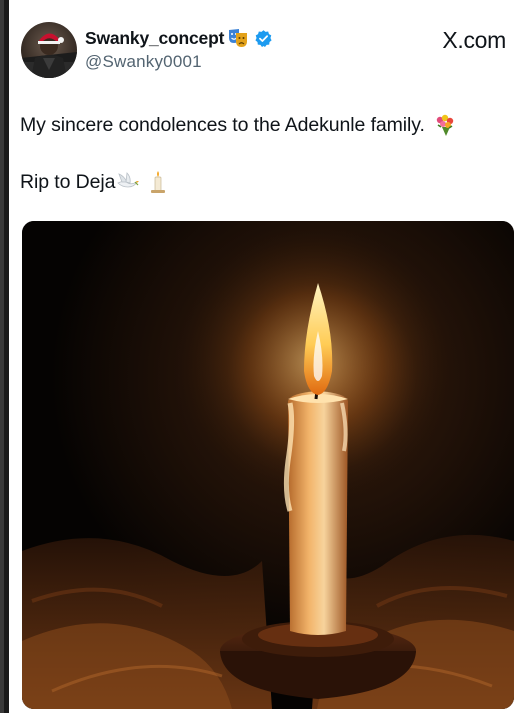  What do you see at coordinates (128, 182) in the screenshot?
I see `dove-icon` at bounding box center [128, 182].